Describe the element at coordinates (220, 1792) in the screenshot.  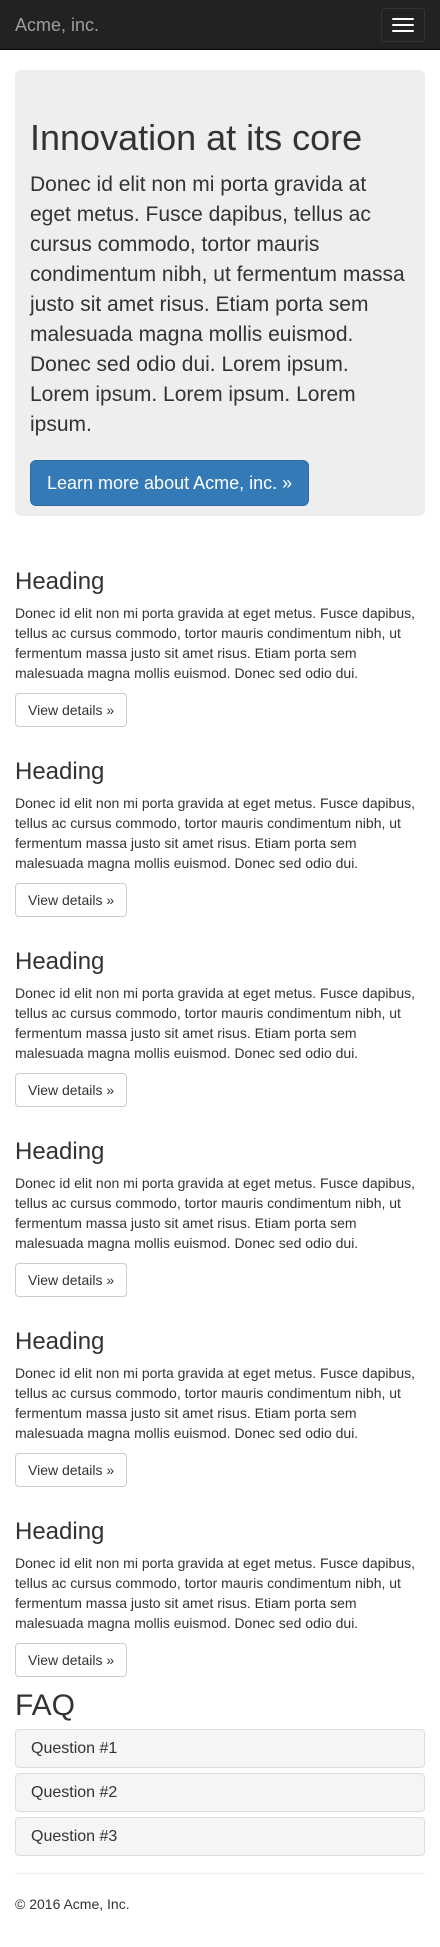
I see `faq-question-2: Question #2` at that location.